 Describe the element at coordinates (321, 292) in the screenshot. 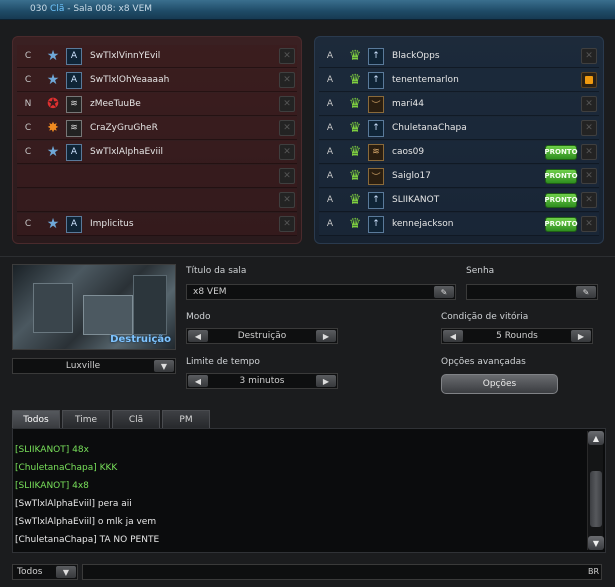

I see `room-title-field: x8 VEM ✎` at that location.